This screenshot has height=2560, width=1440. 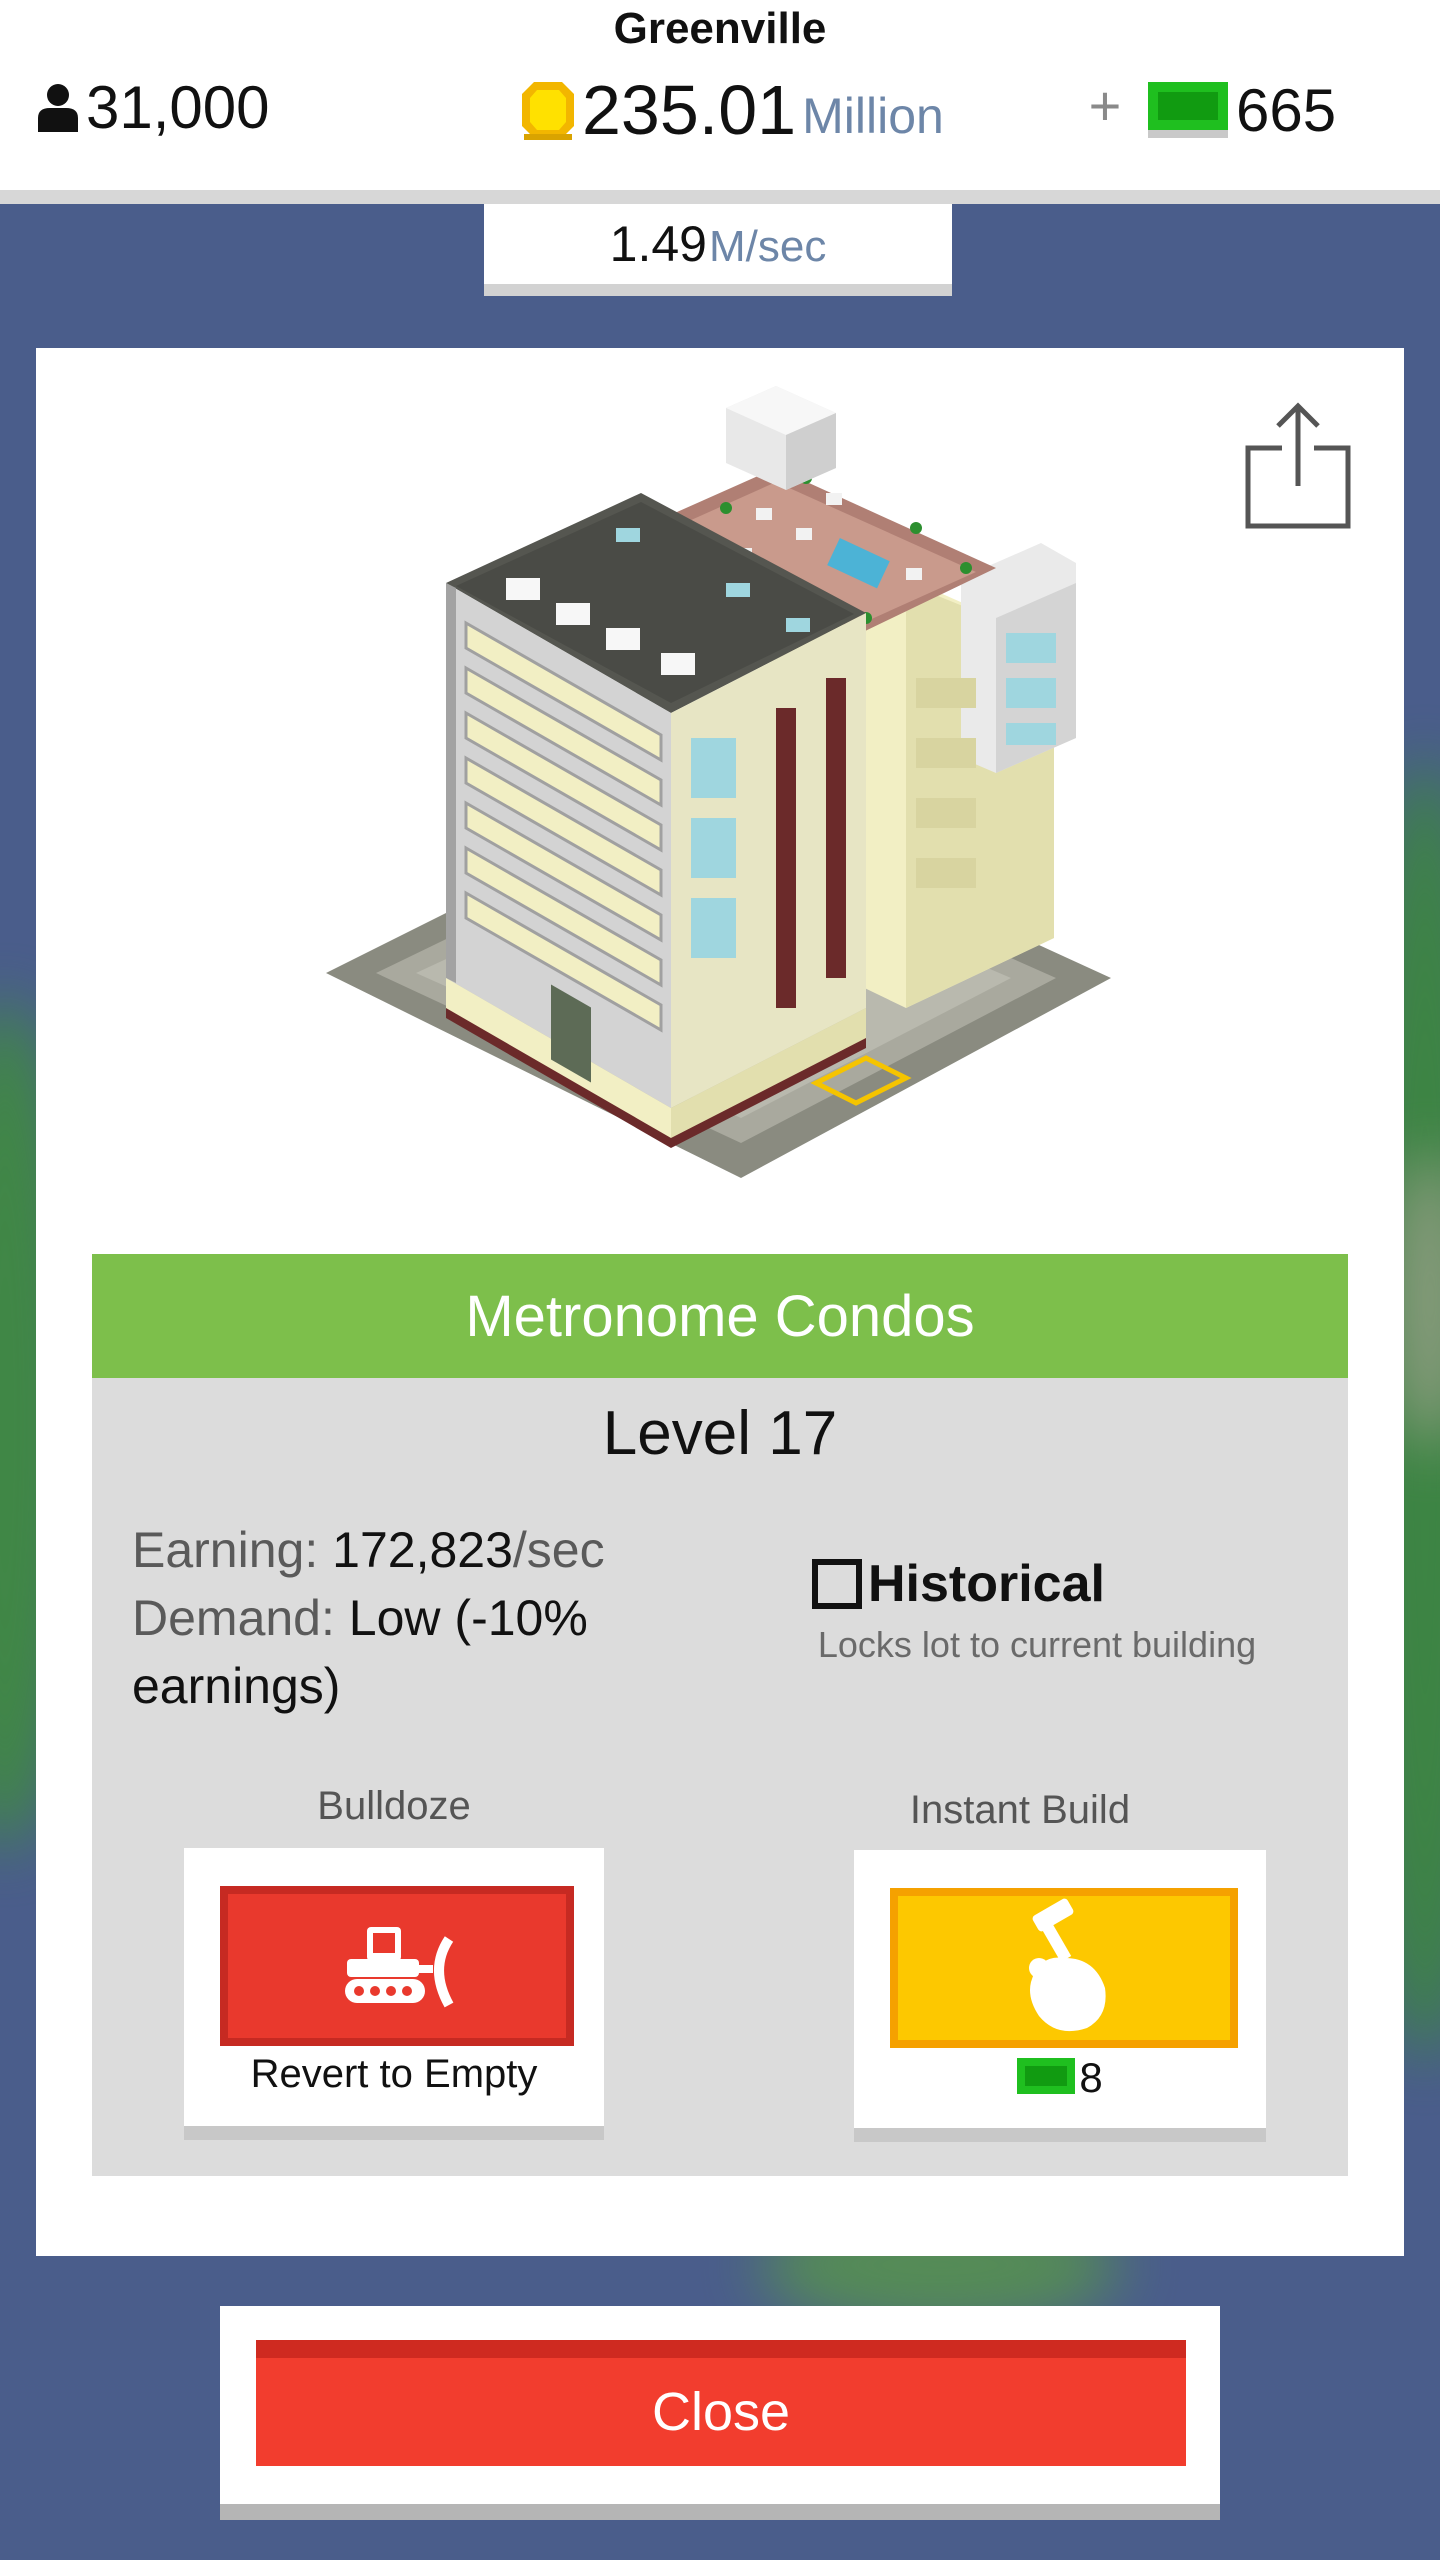 I want to click on earning-suffix: /sec, so click(x=558, y=1550).